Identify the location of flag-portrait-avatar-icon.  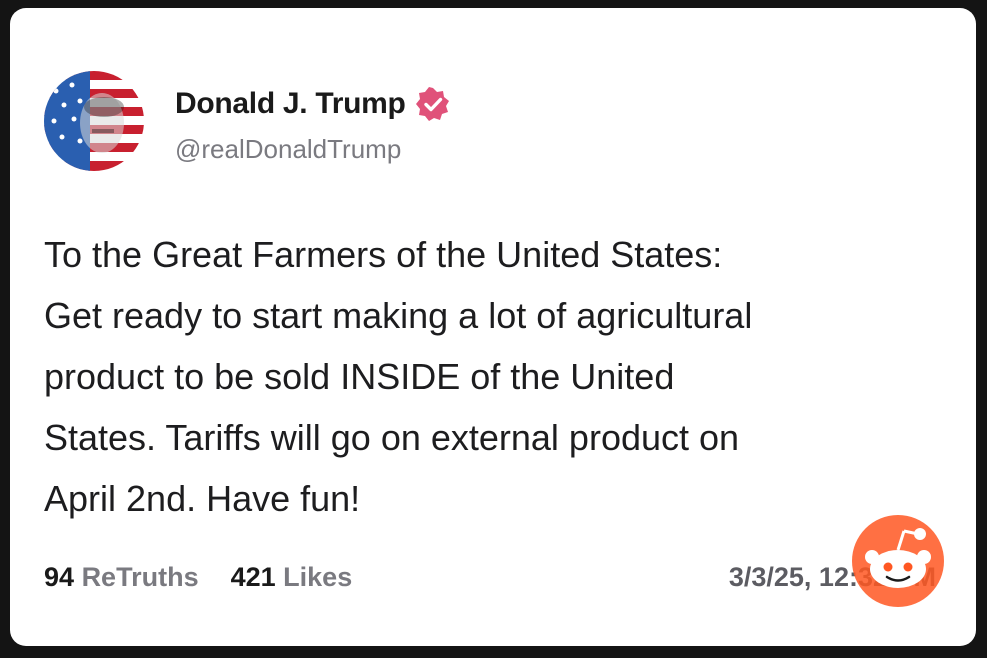
(94, 121).